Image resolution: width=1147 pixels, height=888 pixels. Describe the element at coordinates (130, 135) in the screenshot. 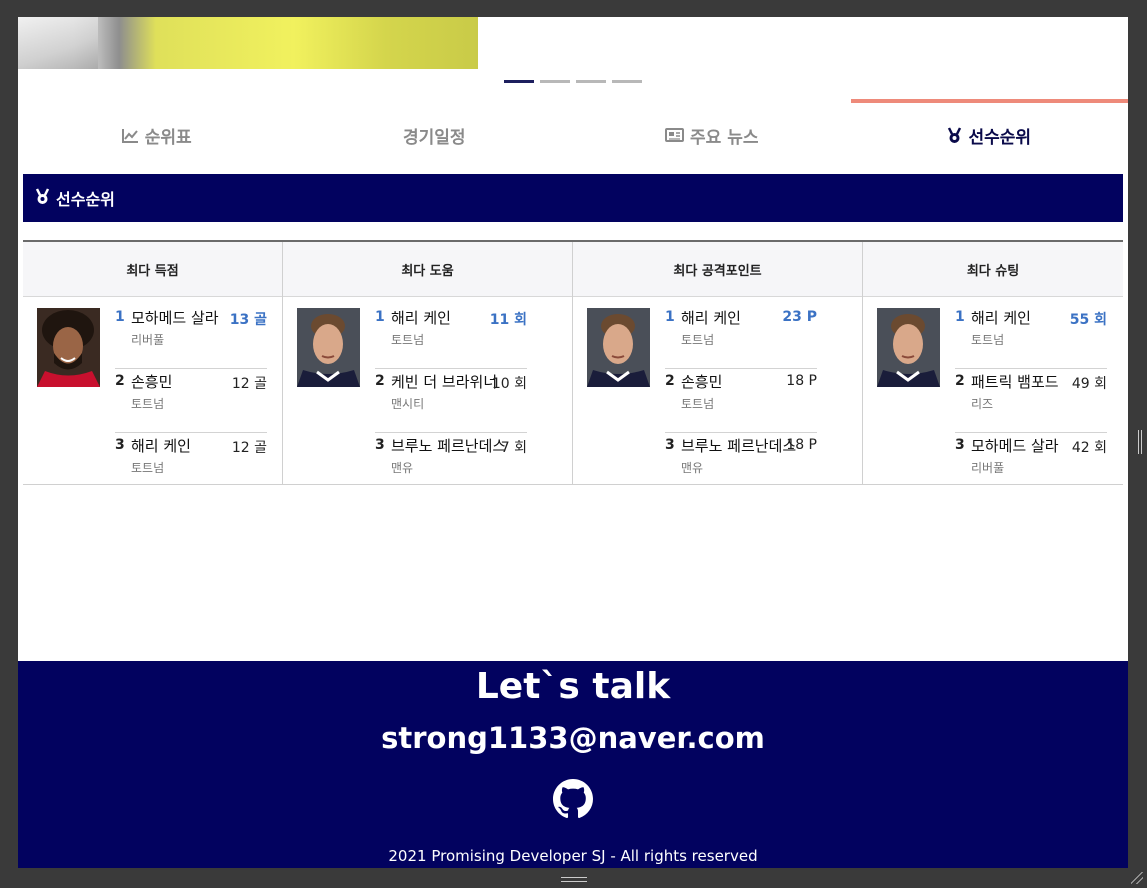

I see `chart-line-icon` at that location.